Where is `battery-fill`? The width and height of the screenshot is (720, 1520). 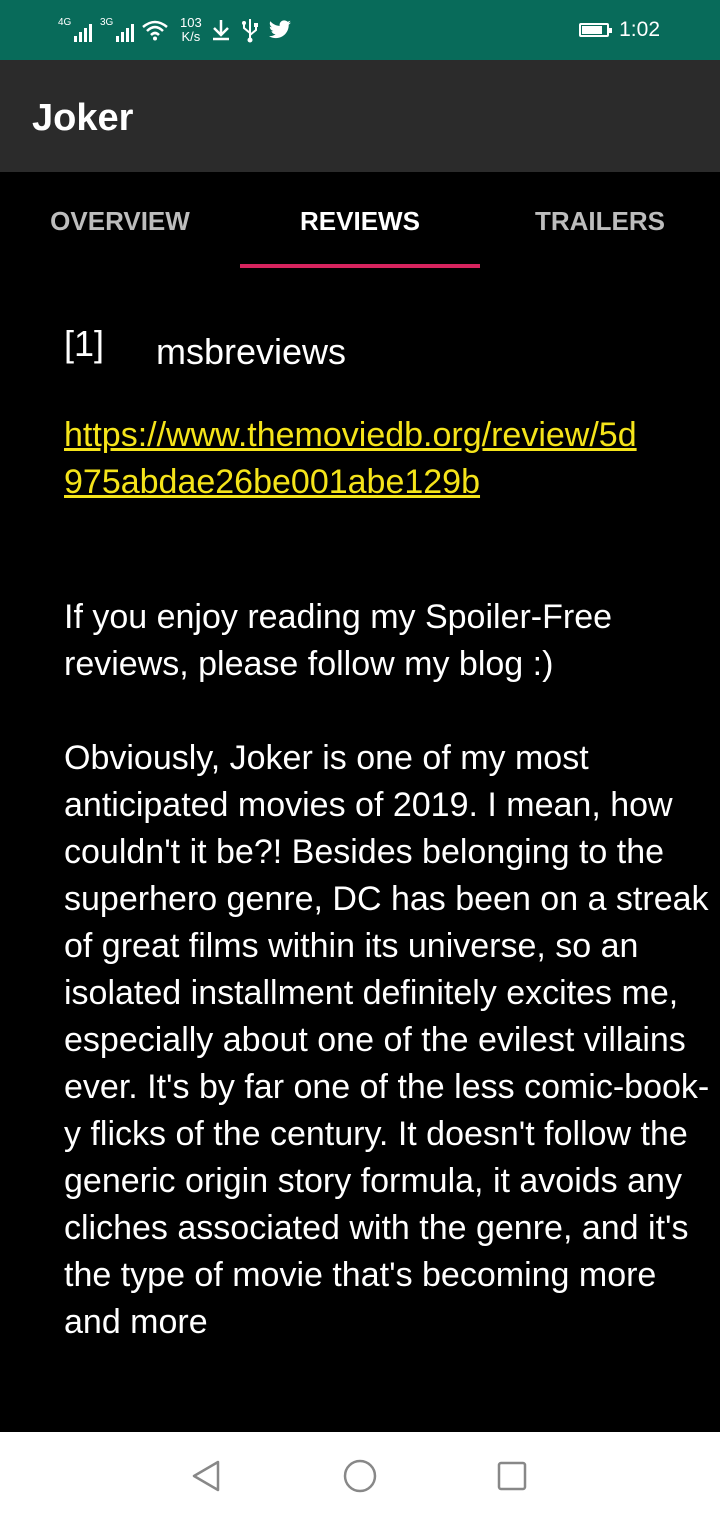
battery-fill is located at coordinates (592, 30).